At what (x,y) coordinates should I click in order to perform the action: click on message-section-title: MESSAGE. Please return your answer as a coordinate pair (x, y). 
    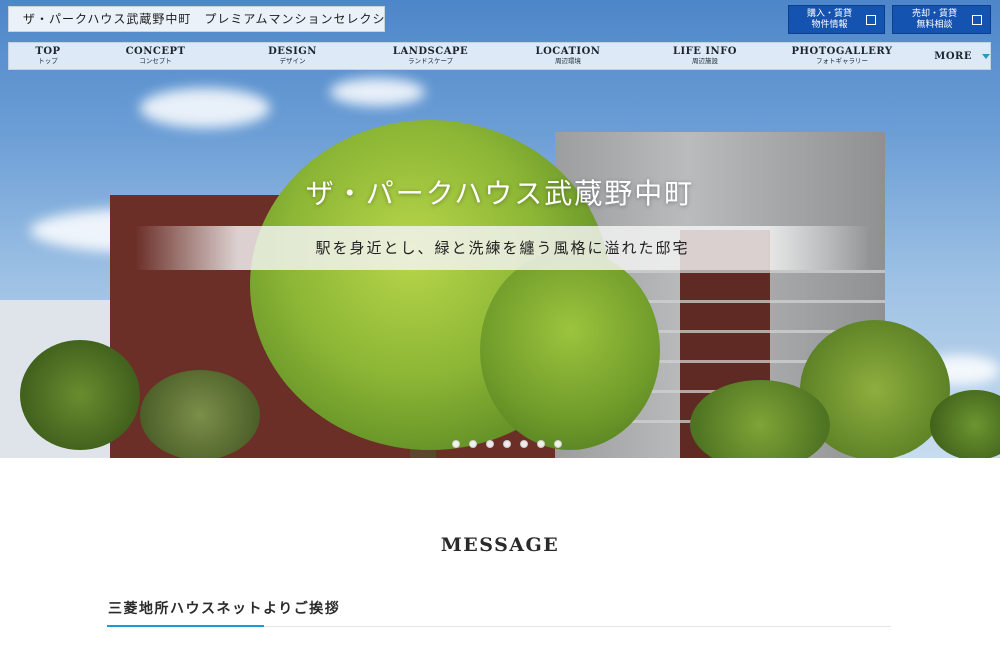
    Looking at the image, I should click on (500, 545).